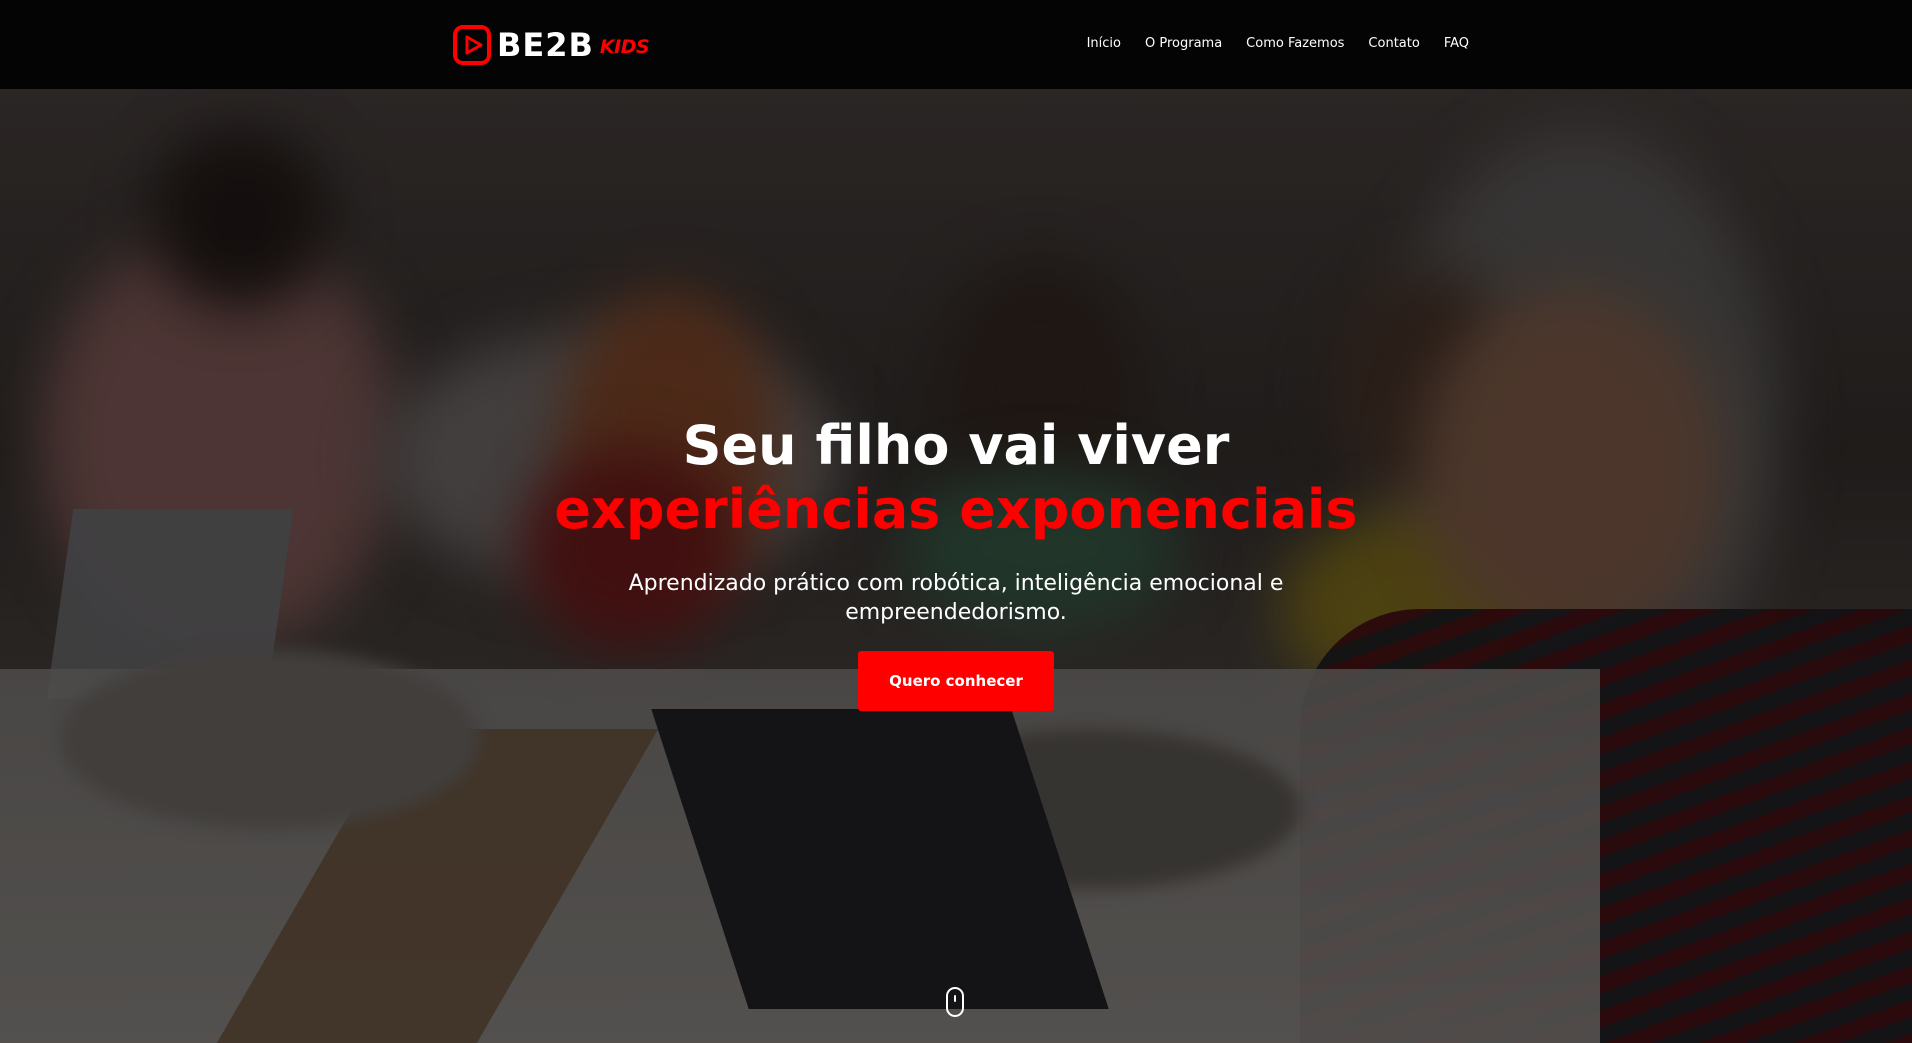  Describe the element at coordinates (956, 445) in the screenshot. I see `hero-headline-line1: Seu filho vai viver` at that location.